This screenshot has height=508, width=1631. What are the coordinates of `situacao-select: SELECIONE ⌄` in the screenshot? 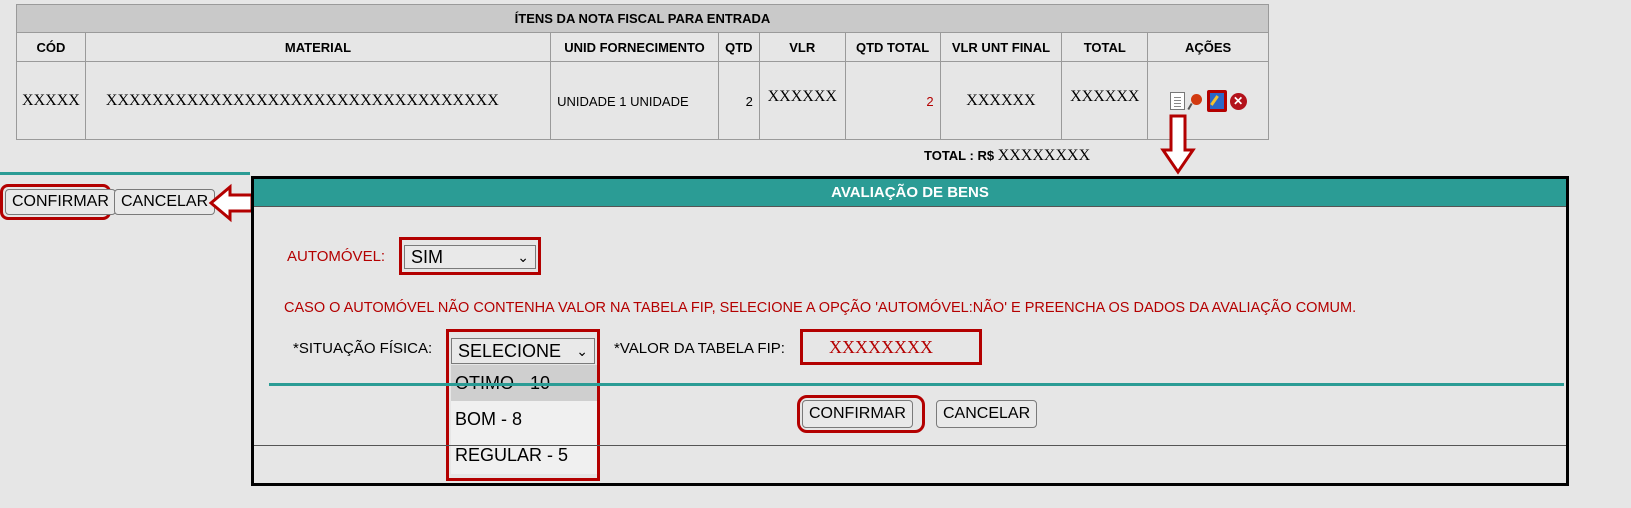 It's located at (523, 351).